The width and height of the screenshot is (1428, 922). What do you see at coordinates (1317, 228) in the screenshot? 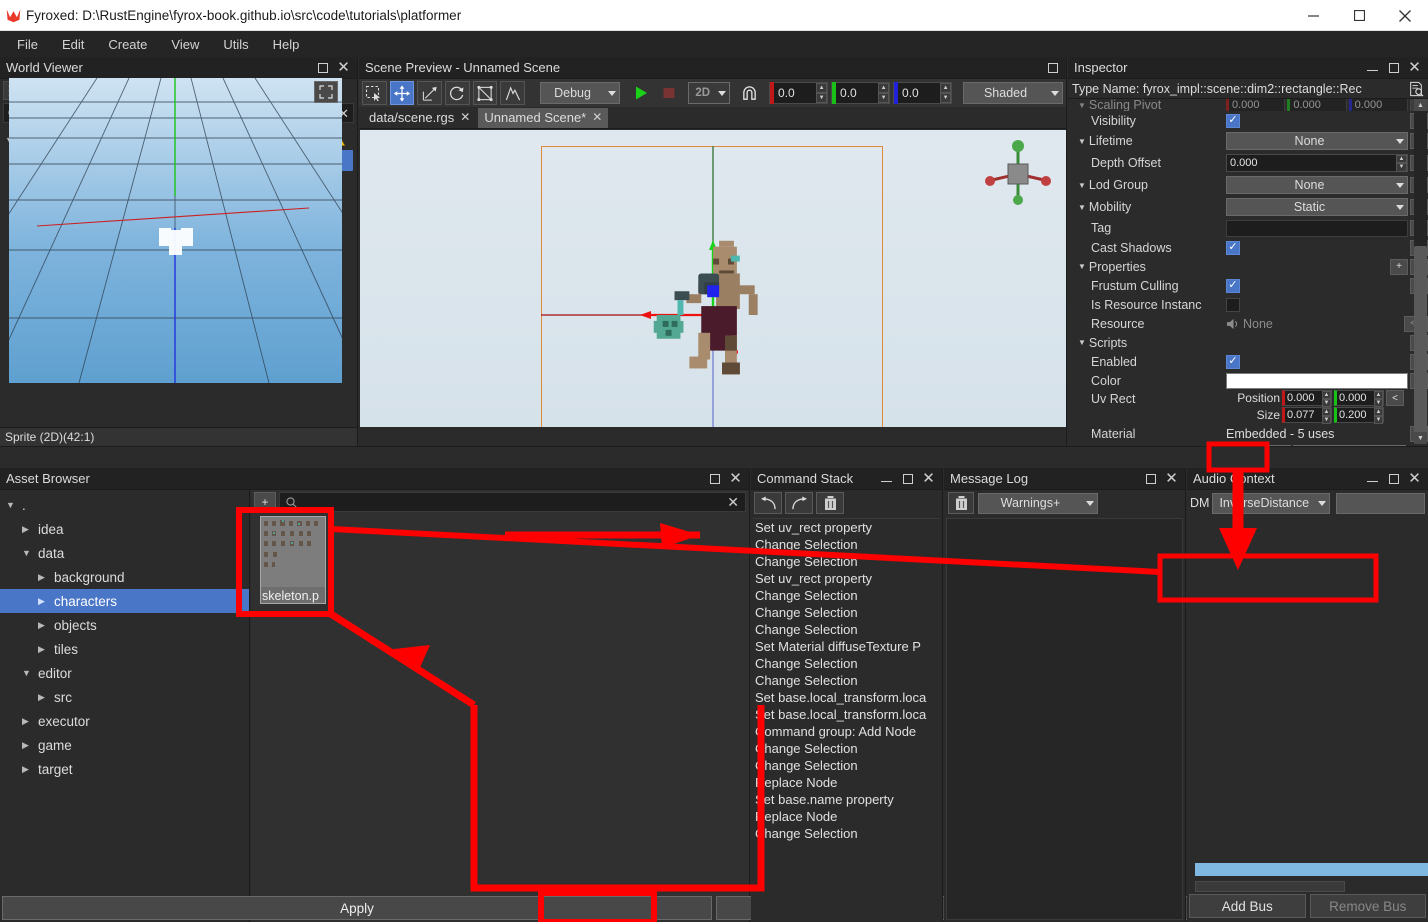
I see `tag-input` at bounding box center [1317, 228].